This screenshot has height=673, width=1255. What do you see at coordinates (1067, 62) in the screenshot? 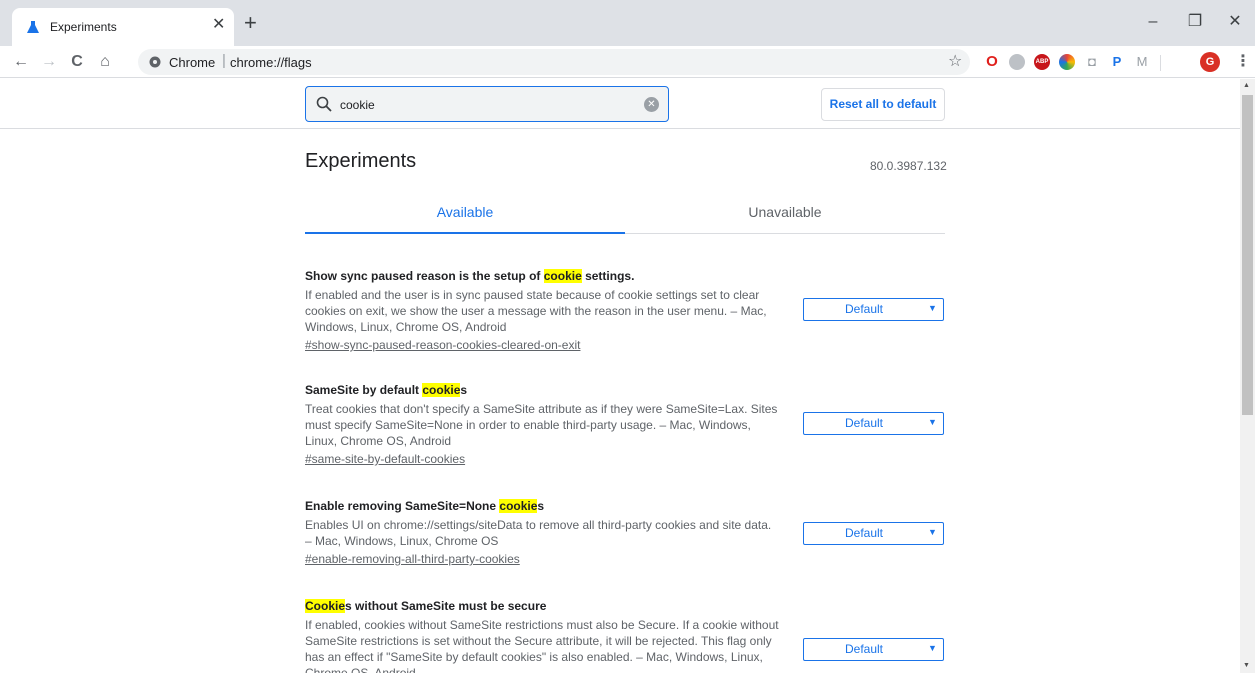
I see `color-picker-icon` at bounding box center [1067, 62].